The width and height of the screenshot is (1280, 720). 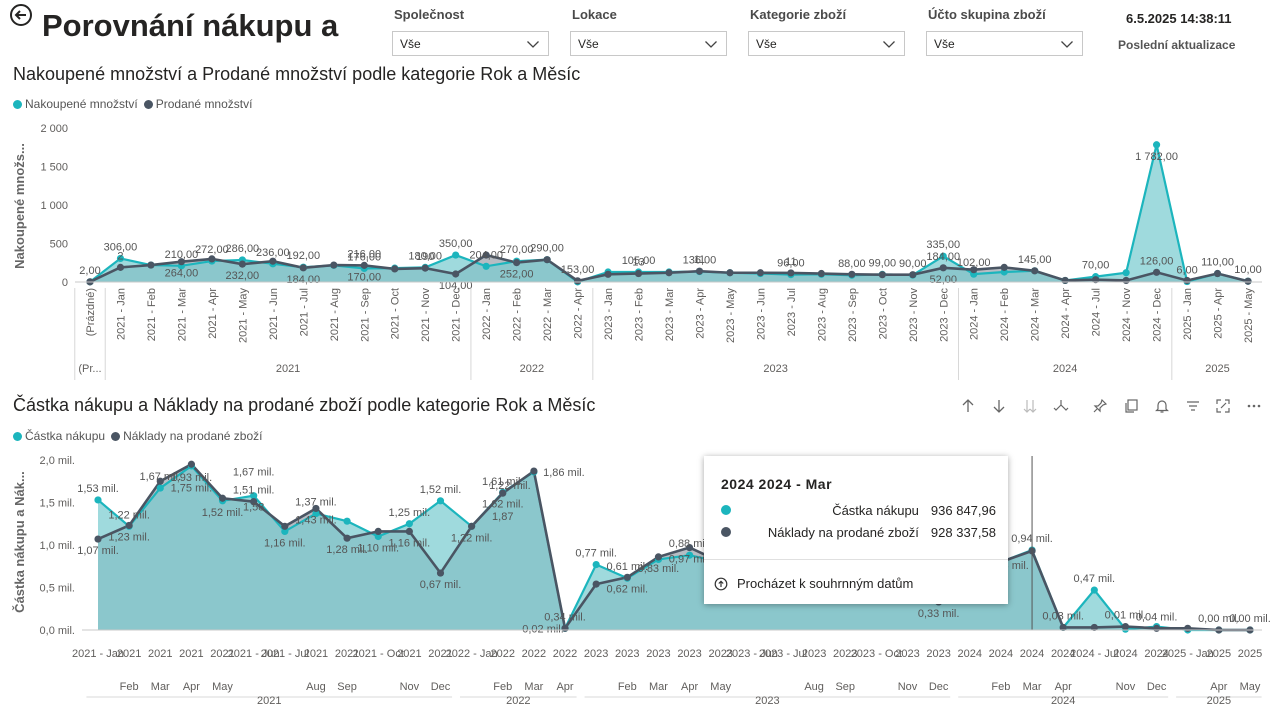 I want to click on bell-icon, so click(x=1162, y=406).